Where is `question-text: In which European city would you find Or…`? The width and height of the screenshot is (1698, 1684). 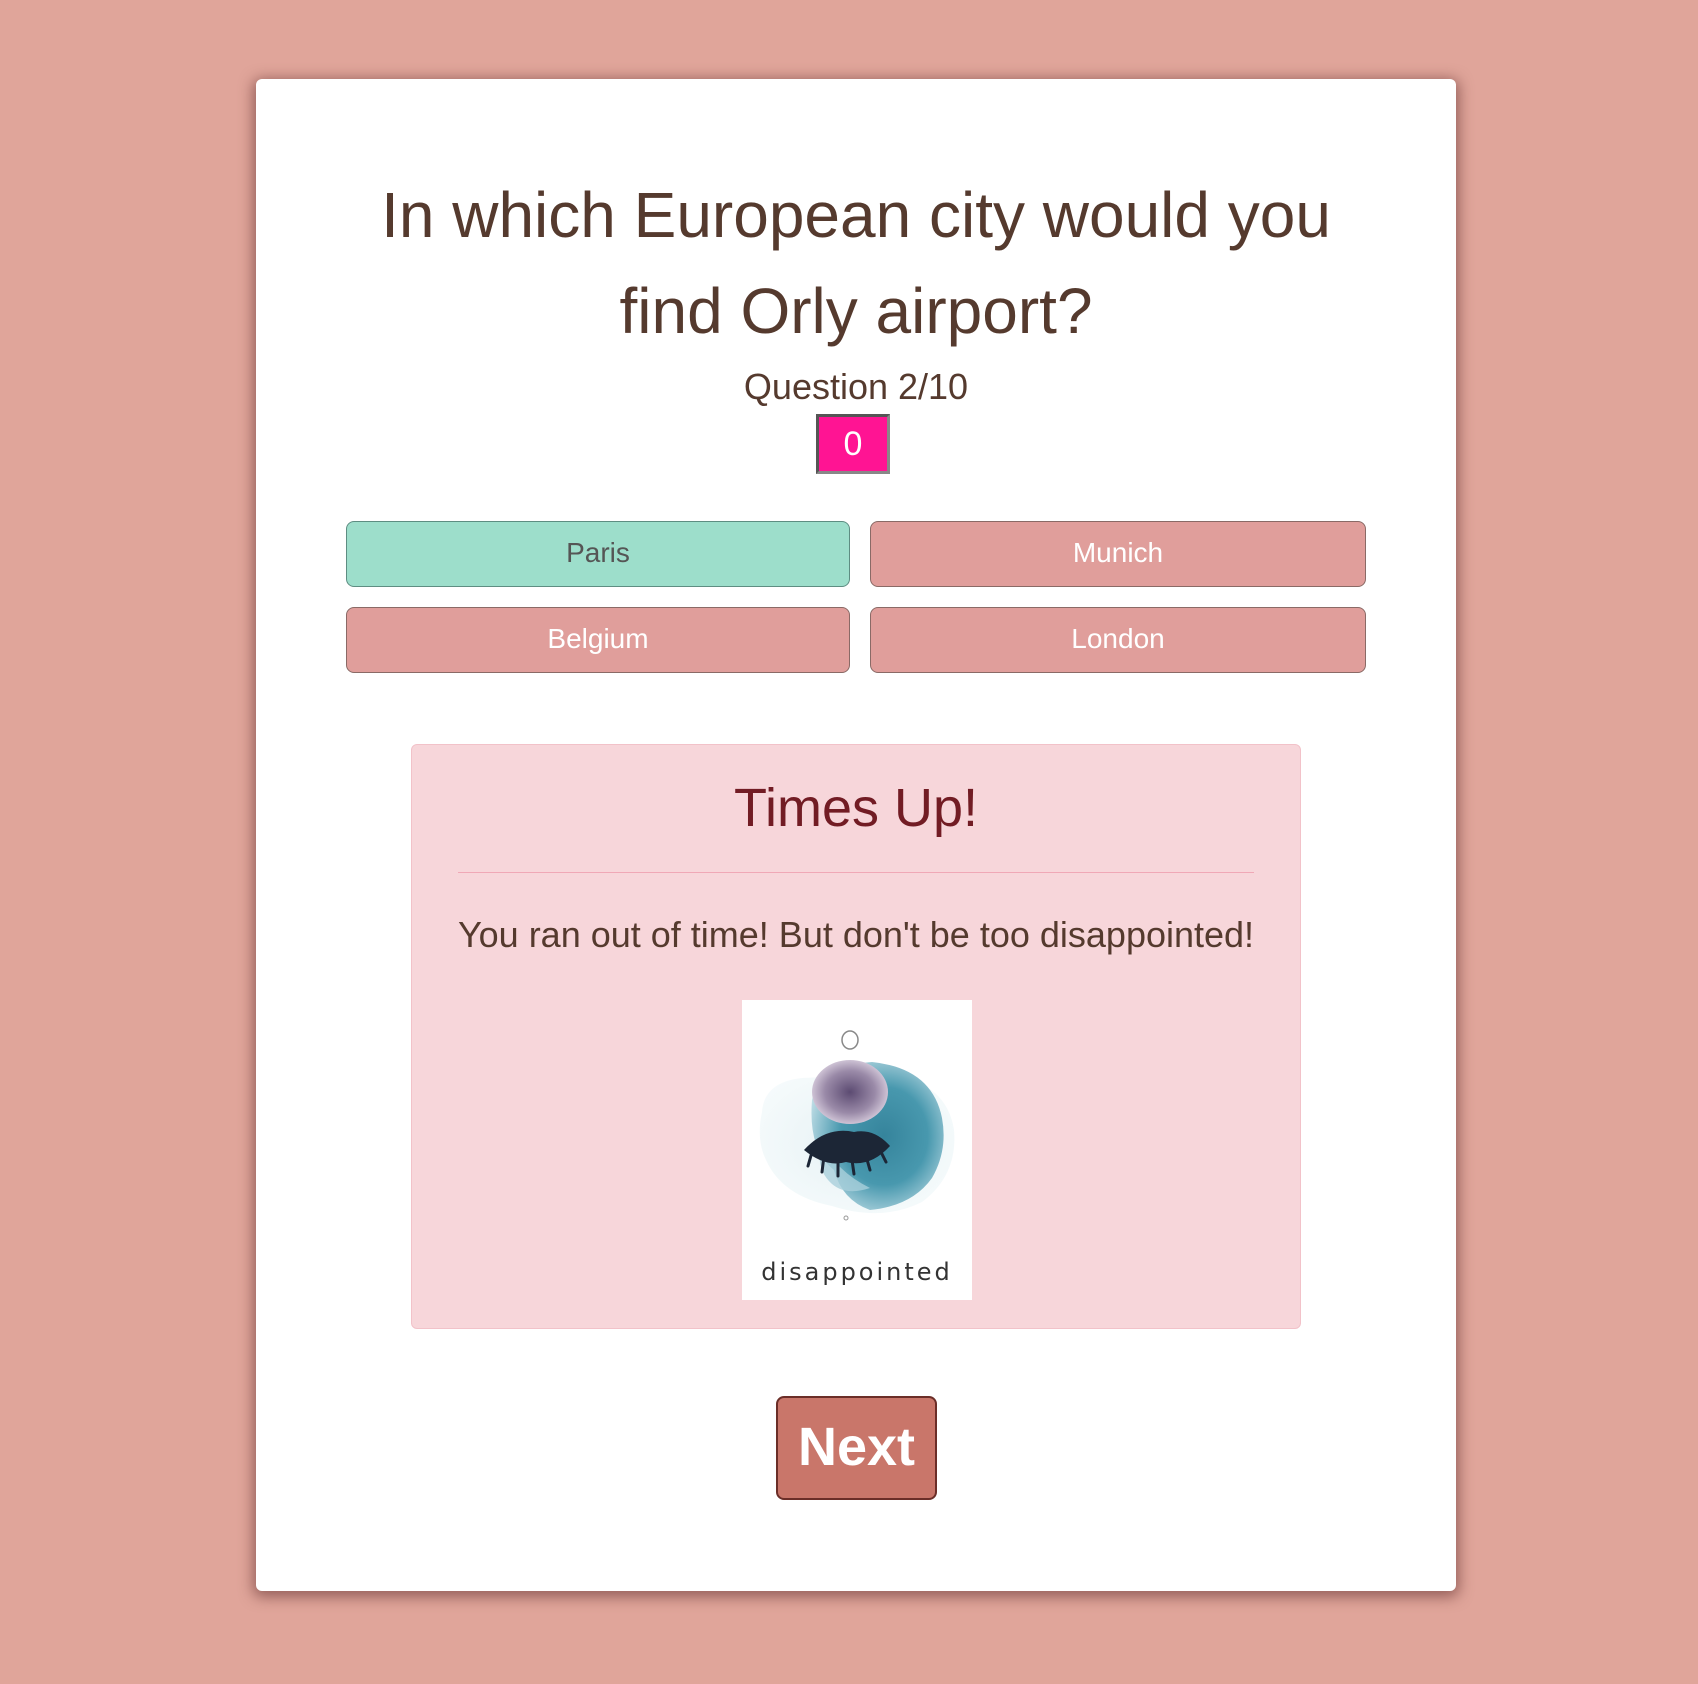 question-text: In which European city would you find Or… is located at coordinates (856, 263).